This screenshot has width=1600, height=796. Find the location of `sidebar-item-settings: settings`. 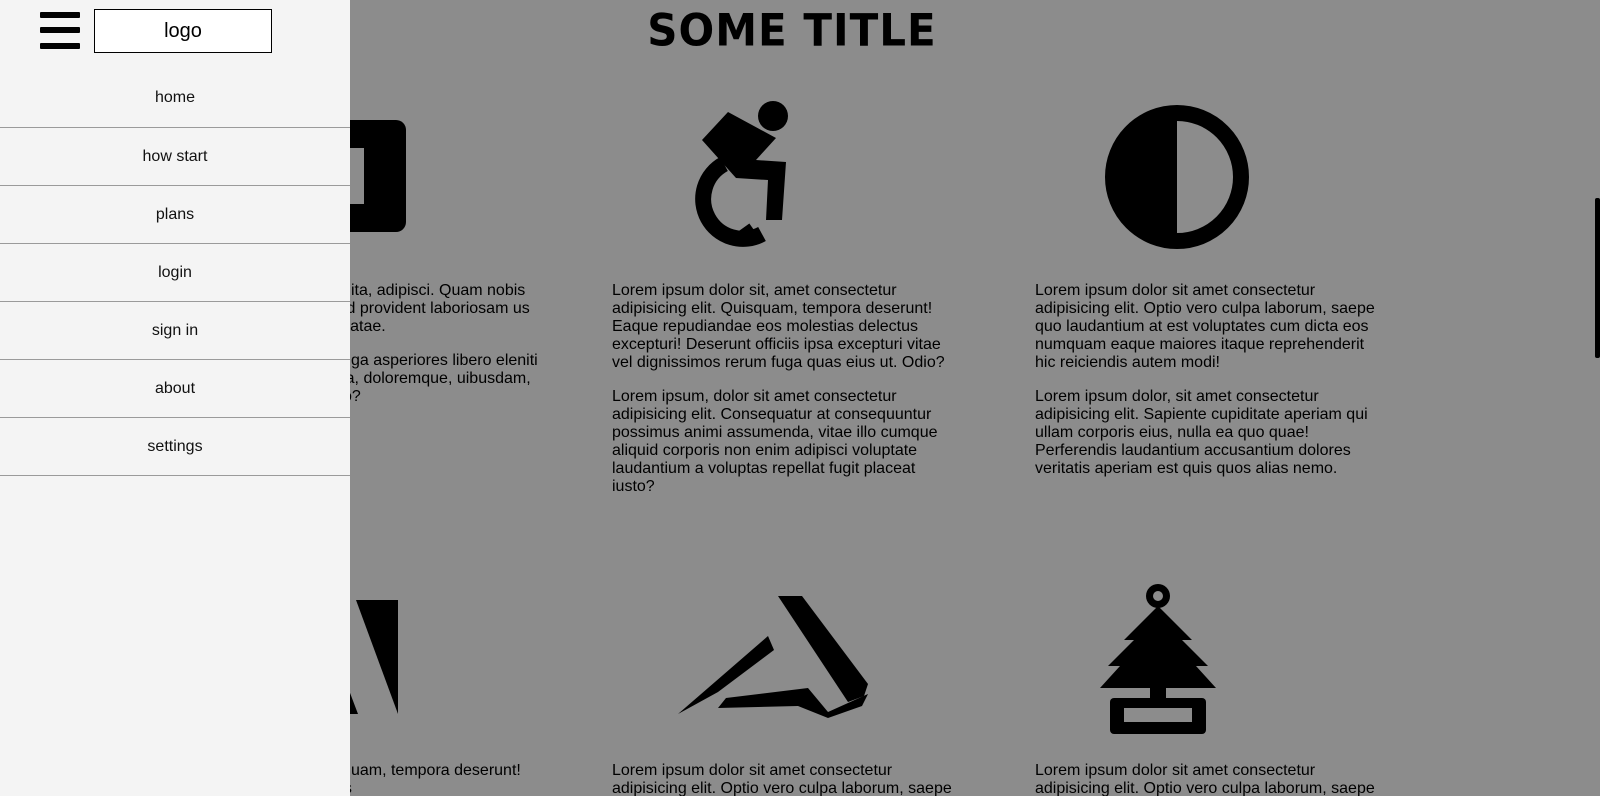

sidebar-item-settings: settings is located at coordinates (175, 447).